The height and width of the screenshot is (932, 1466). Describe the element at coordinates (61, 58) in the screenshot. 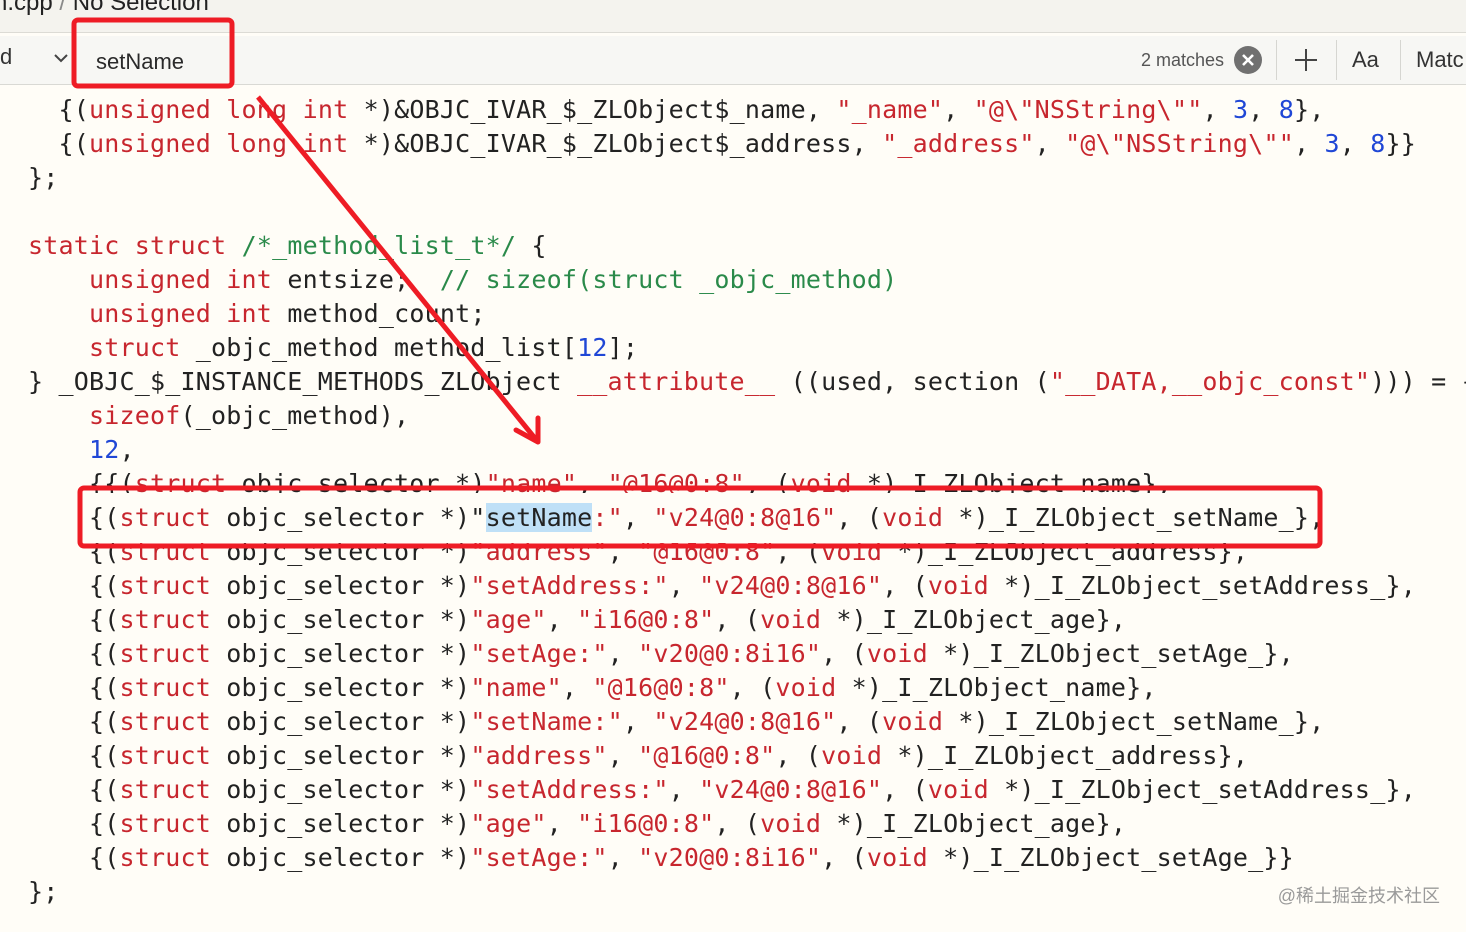

I see `chevron-down-icon` at that location.